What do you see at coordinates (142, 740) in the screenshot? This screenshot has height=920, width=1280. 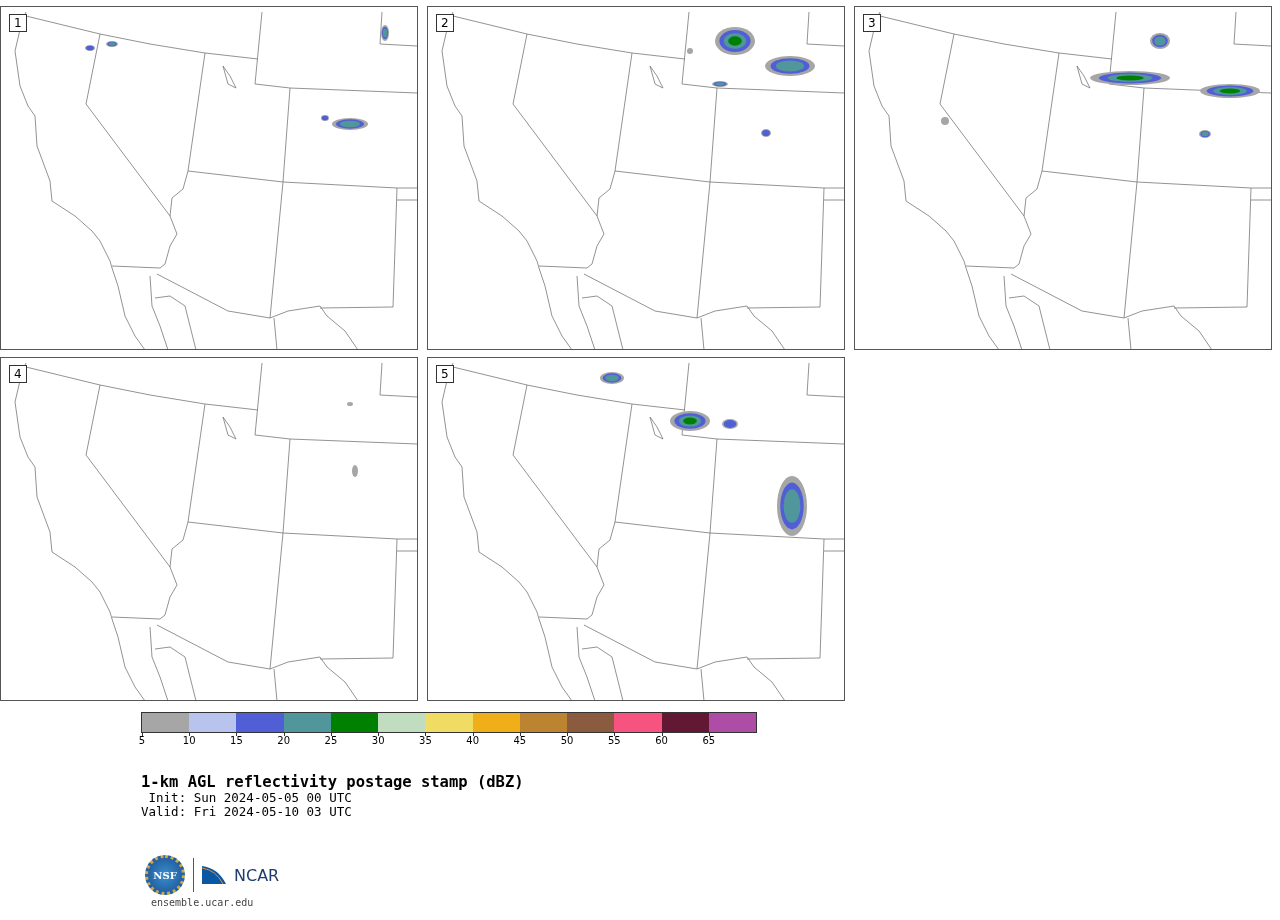 I see `tick-label: 5` at bounding box center [142, 740].